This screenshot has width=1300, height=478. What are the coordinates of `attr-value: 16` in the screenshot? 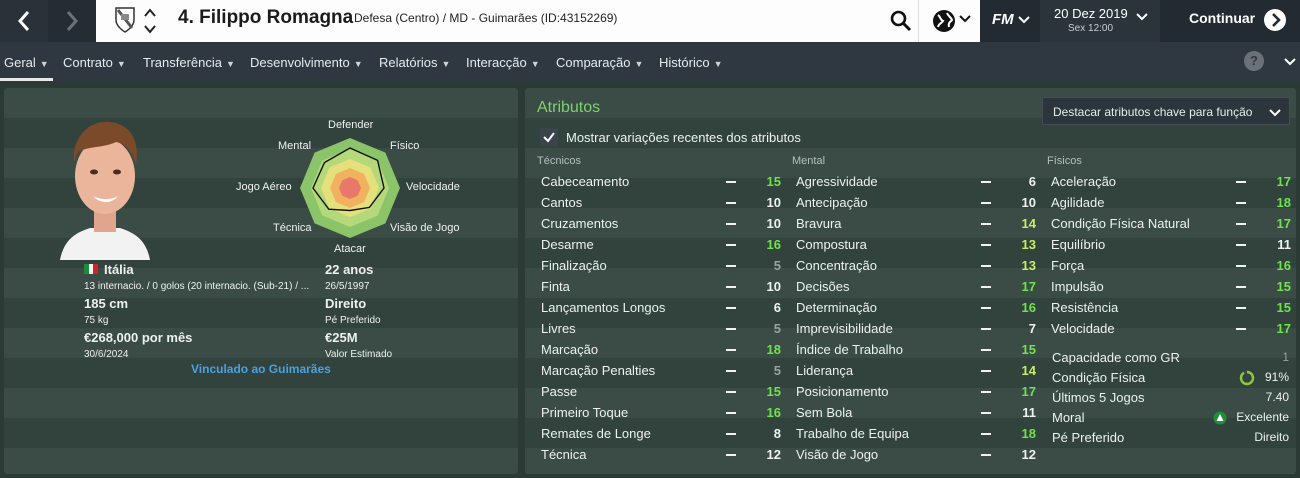 It's located at (773, 244).